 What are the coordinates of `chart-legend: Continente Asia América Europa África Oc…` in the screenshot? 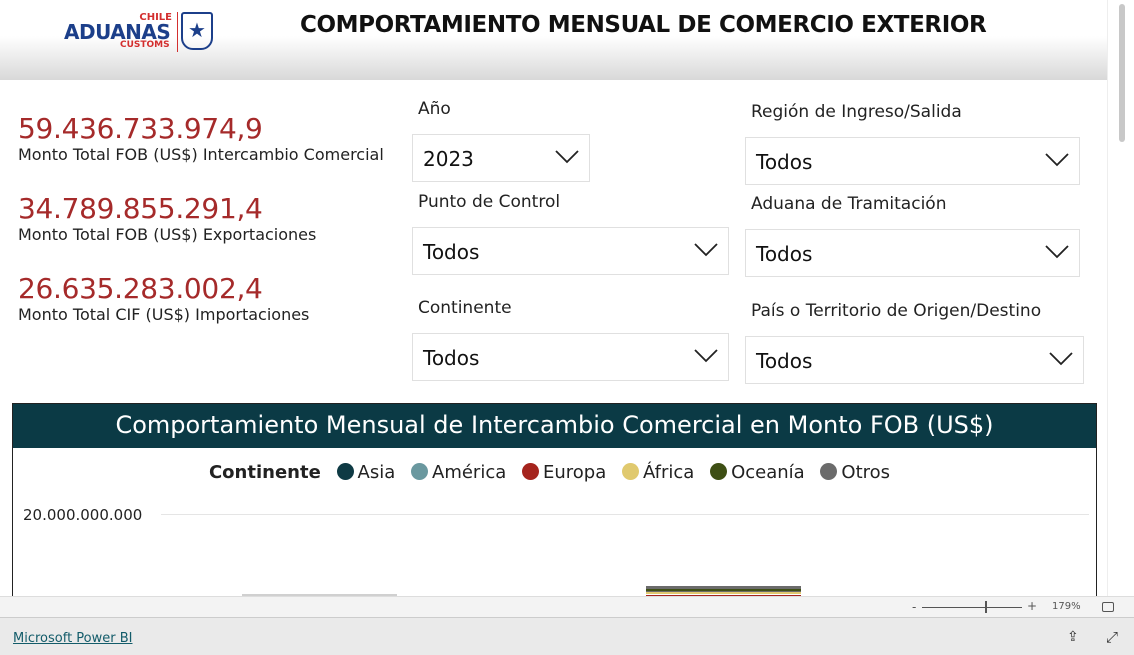 It's located at (554, 472).